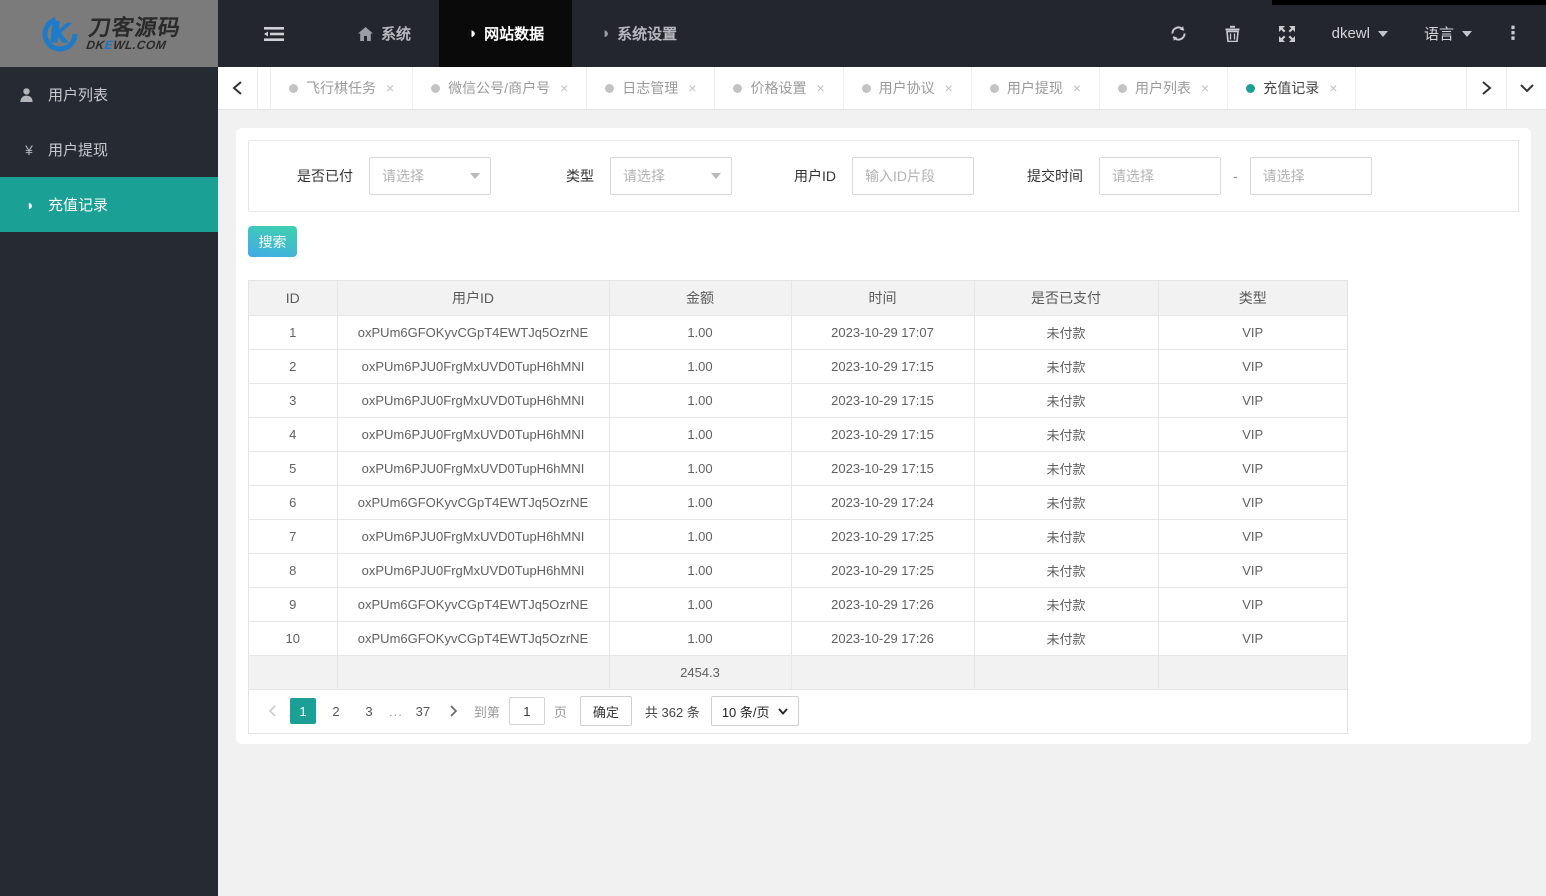 This screenshot has width=1546, height=896. I want to click on home-icon, so click(365, 33).